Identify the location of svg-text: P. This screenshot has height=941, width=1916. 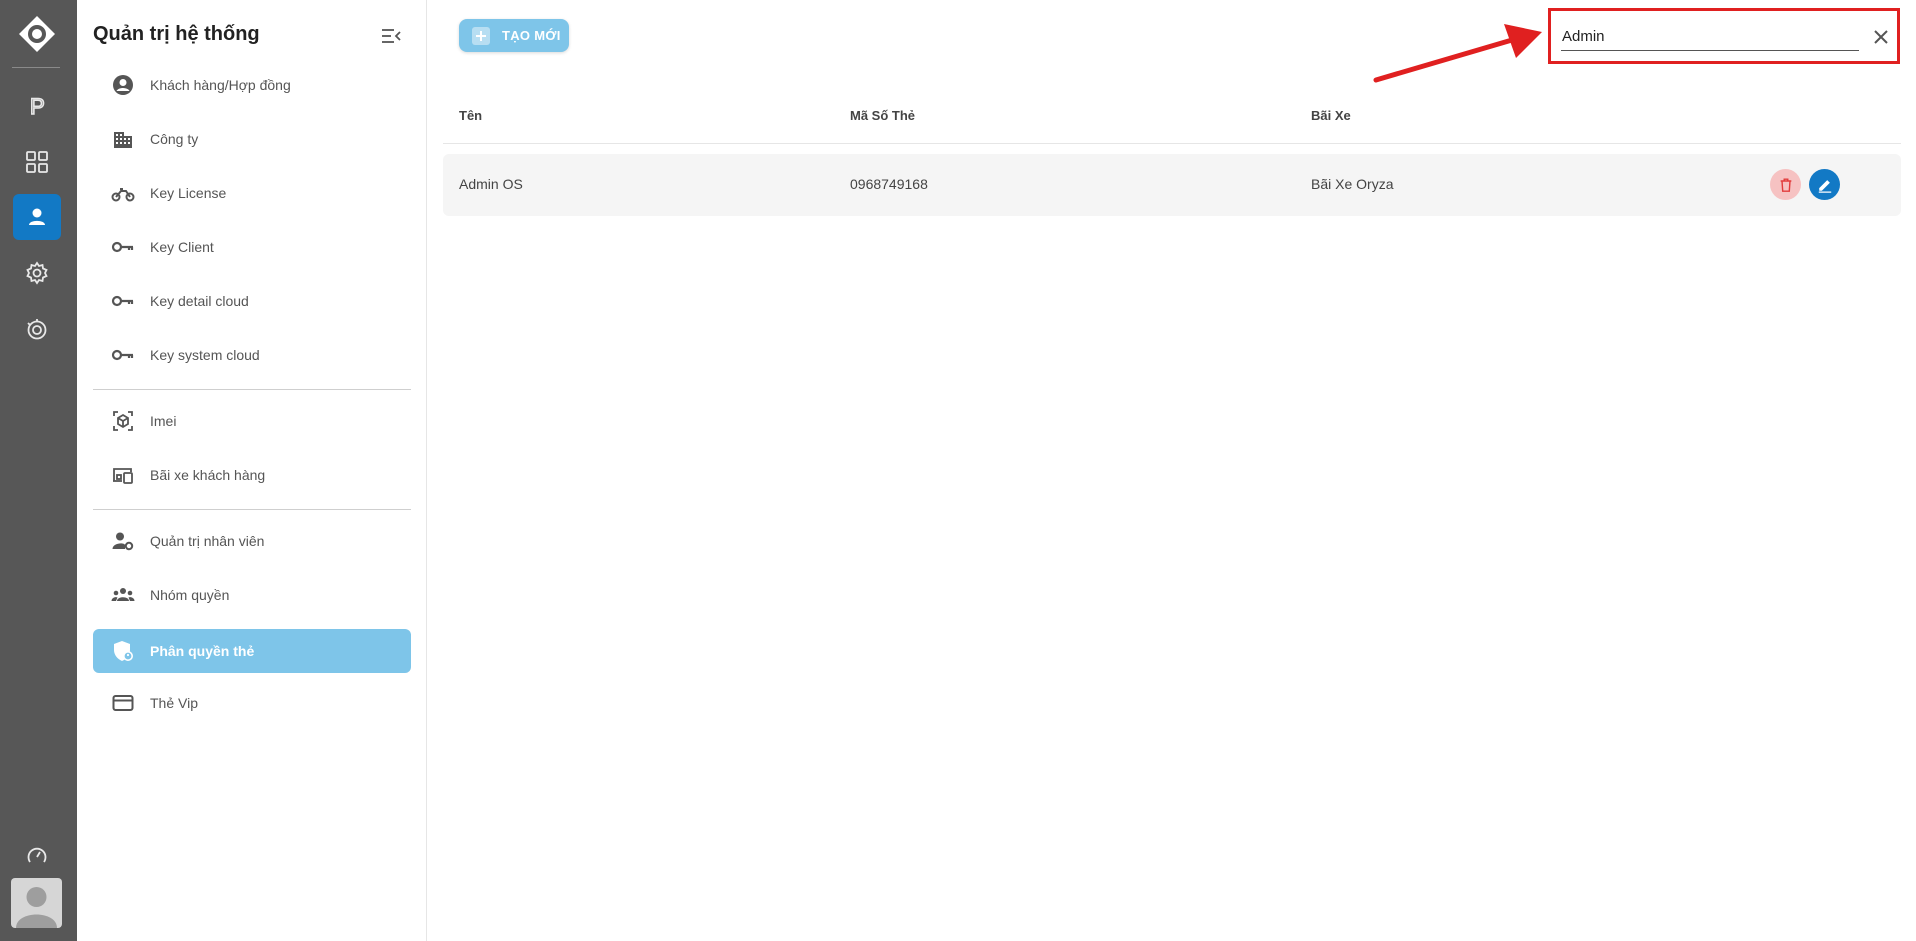
(37, 106).